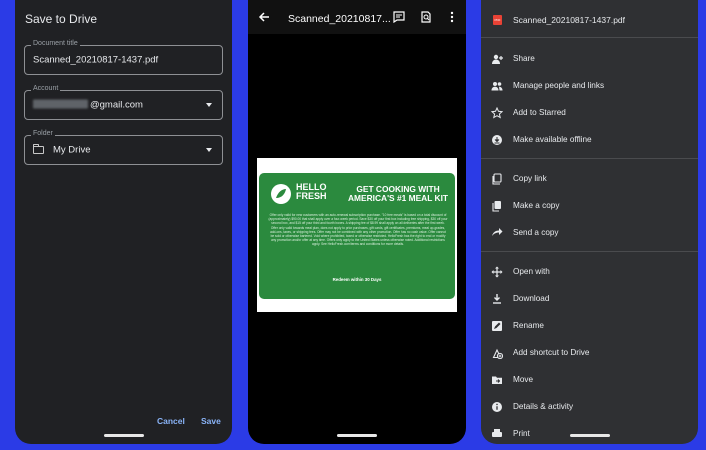 Image resolution: width=706 pixels, height=450 pixels. I want to click on more-vert-icon, so click(452, 17).